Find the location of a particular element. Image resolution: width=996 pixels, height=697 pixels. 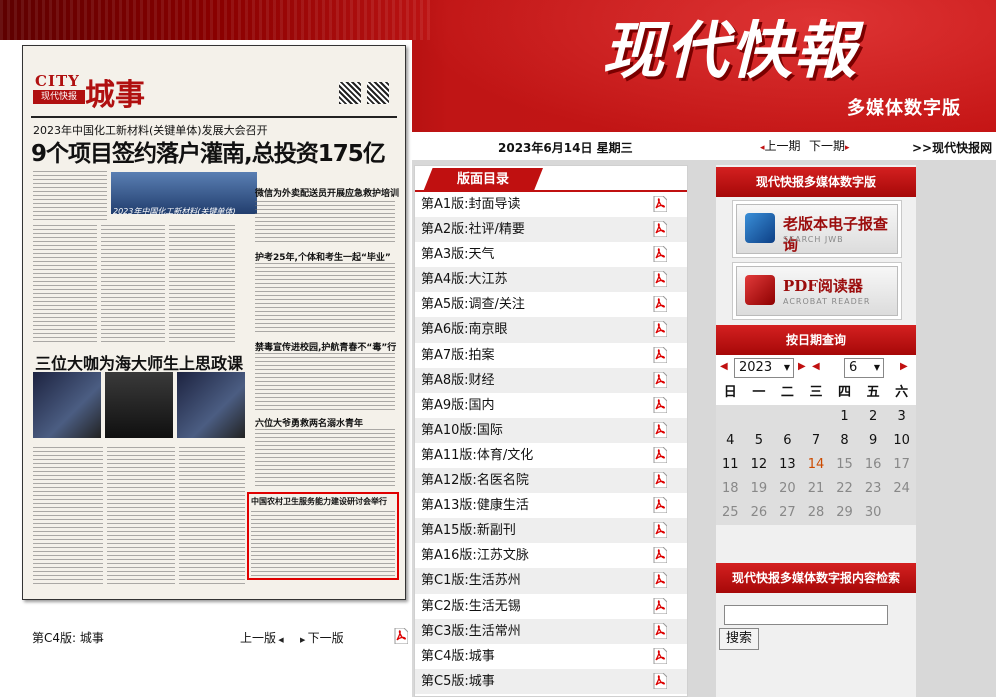

search-button: 搜索 is located at coordinates (739, 639).